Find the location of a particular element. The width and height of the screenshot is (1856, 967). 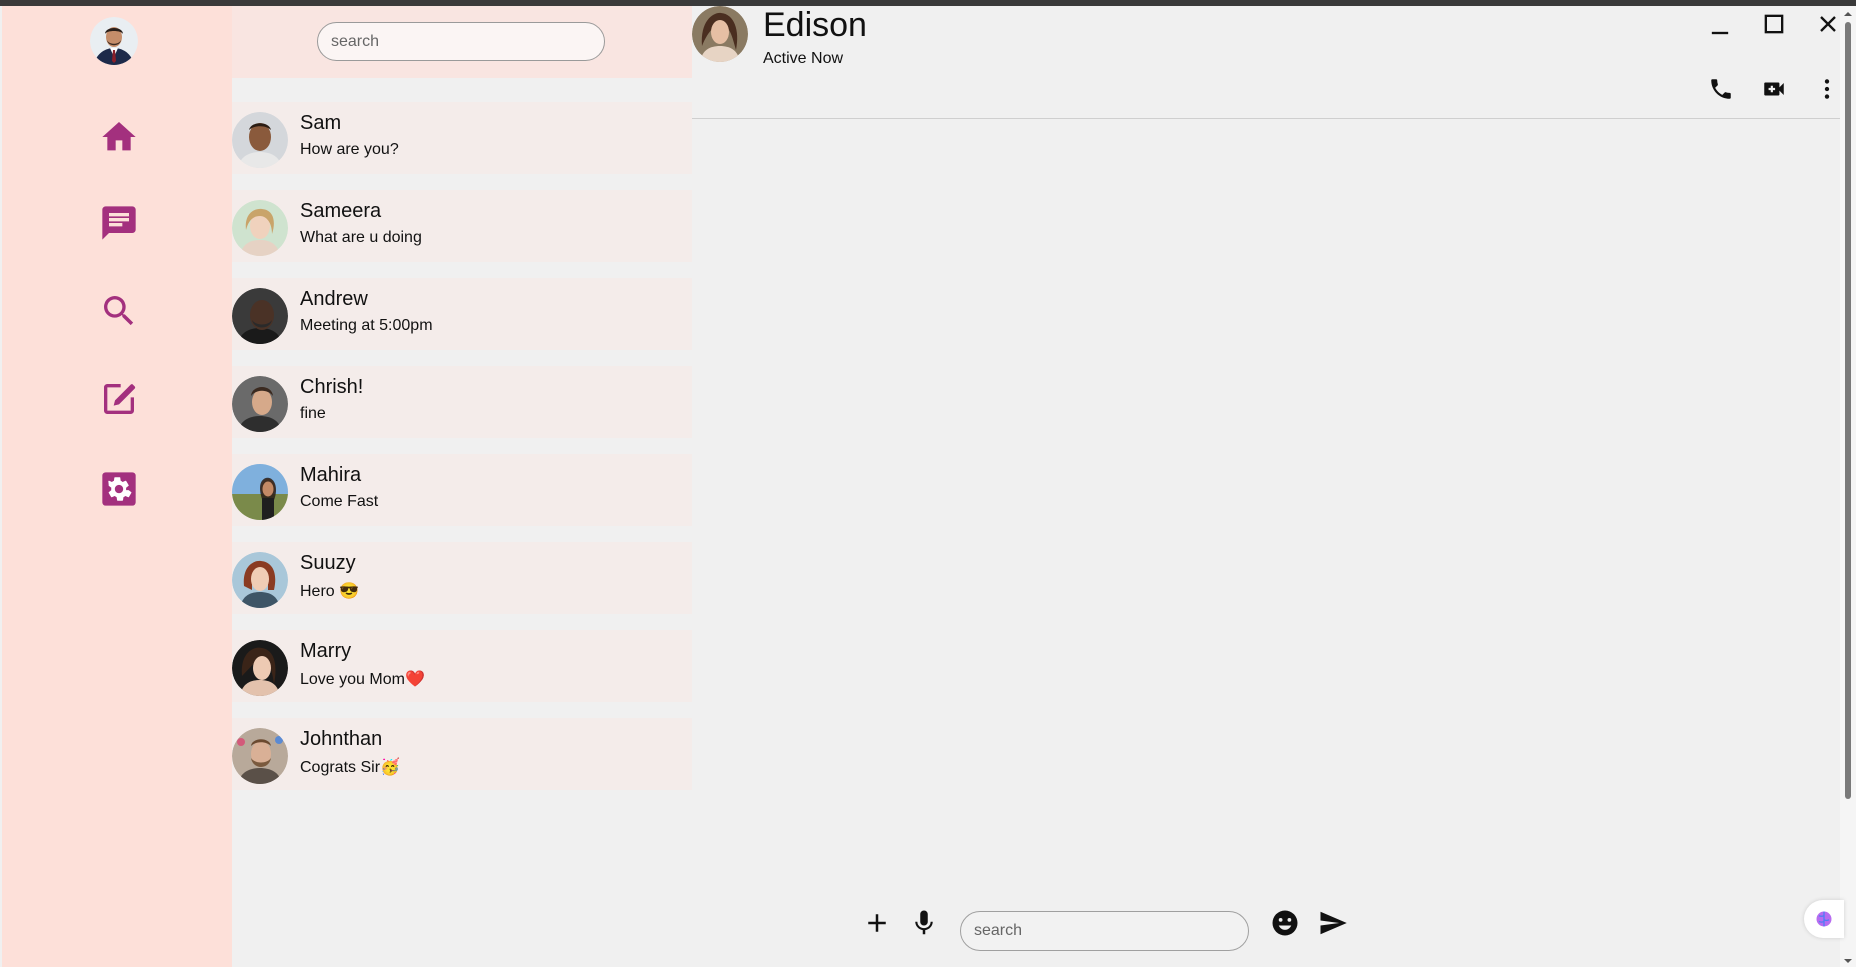

contact-item-sam: Sam How are you? is located at coordinates (462, 138).